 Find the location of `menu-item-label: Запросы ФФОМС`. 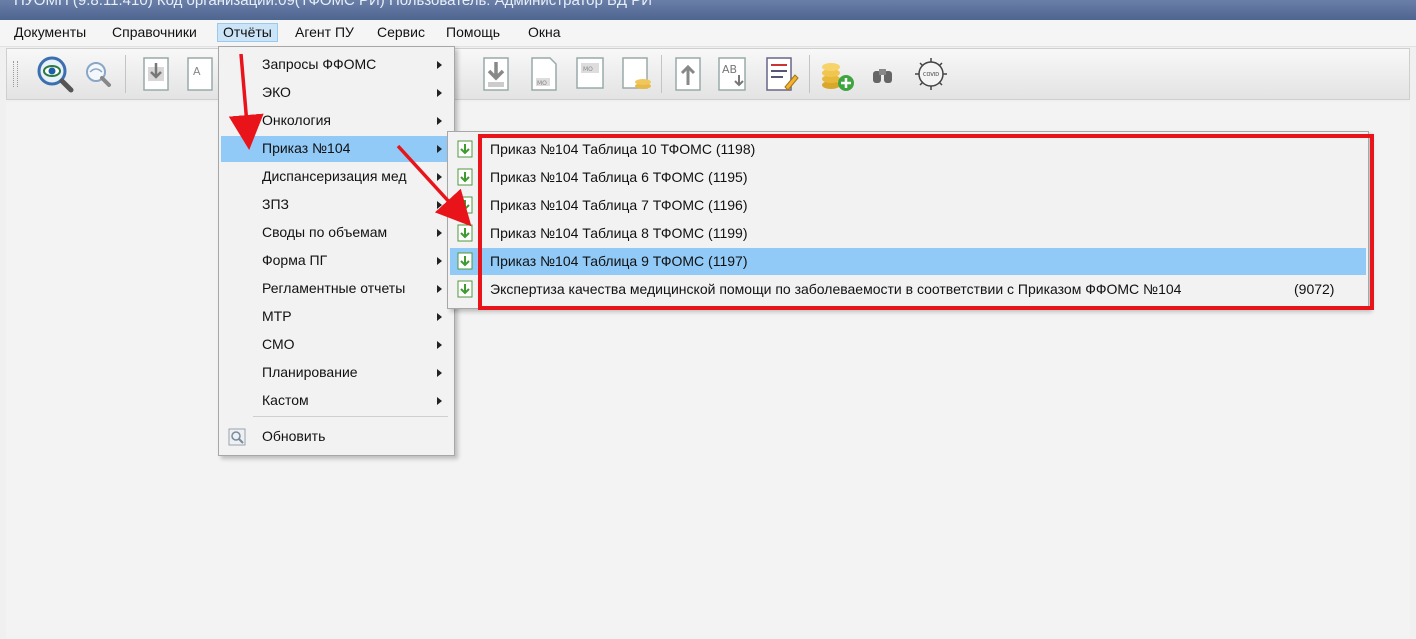

menu-item-label: Запросы ФФОМС is located at coordinates (319, 64).